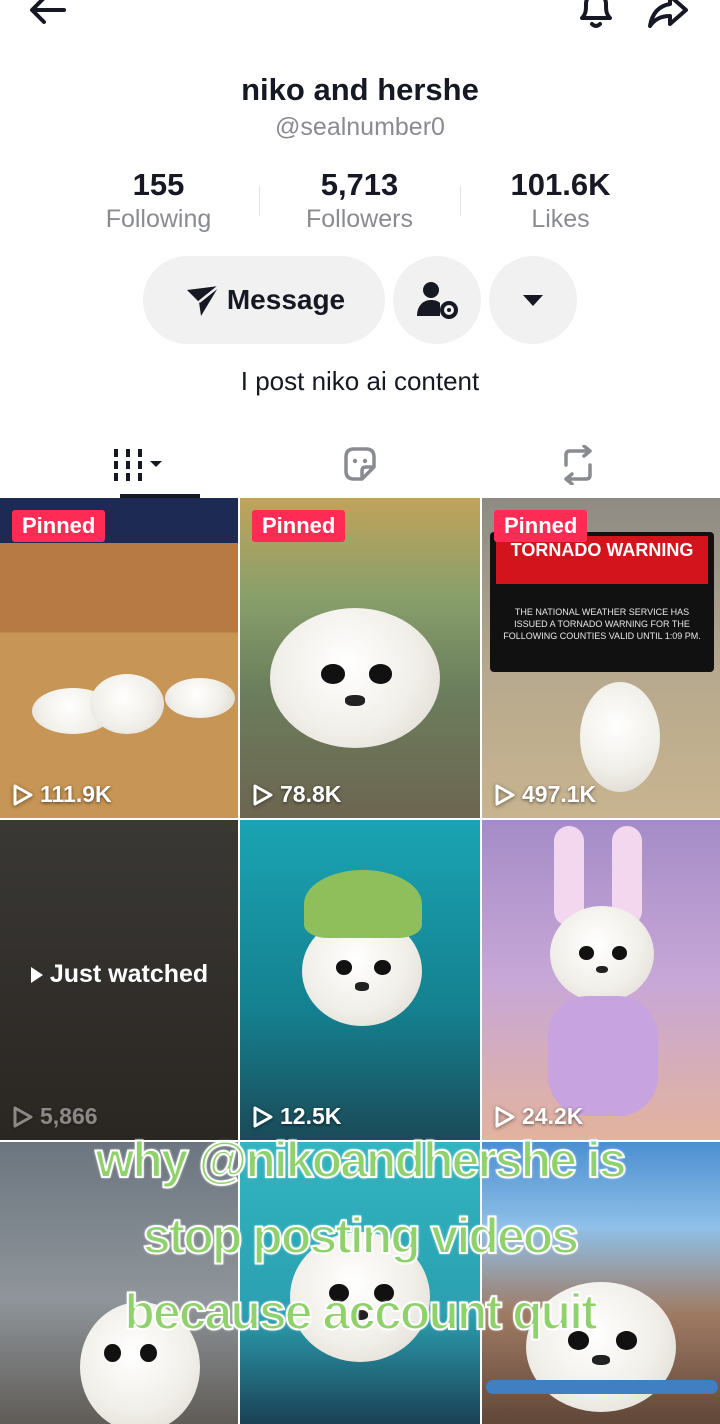 This screenshot has width=720, height=1424. I want to click on view-count: 111.9K, so click(62, 794).